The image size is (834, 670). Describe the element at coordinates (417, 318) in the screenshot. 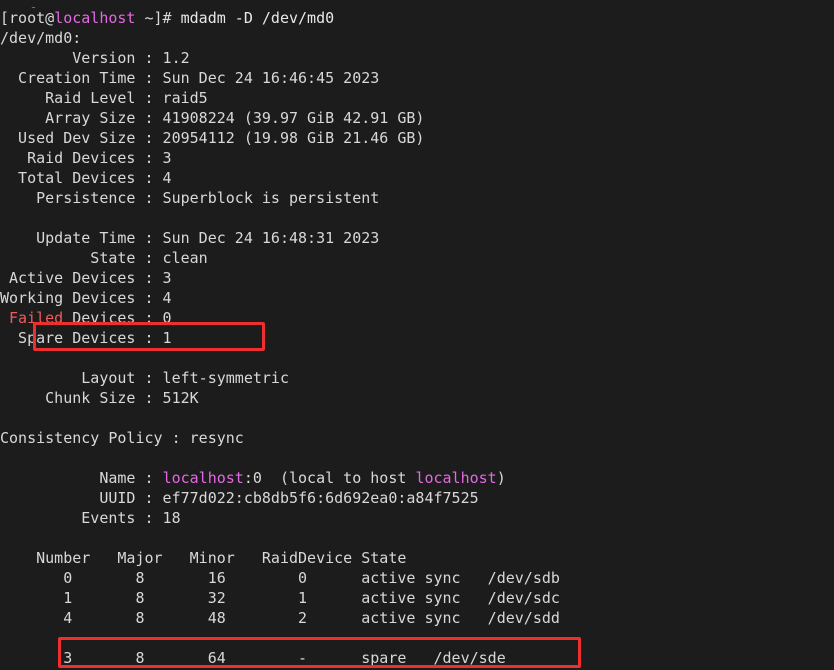

I see `field-failed-devices: Failed Devices : 0` at that location.